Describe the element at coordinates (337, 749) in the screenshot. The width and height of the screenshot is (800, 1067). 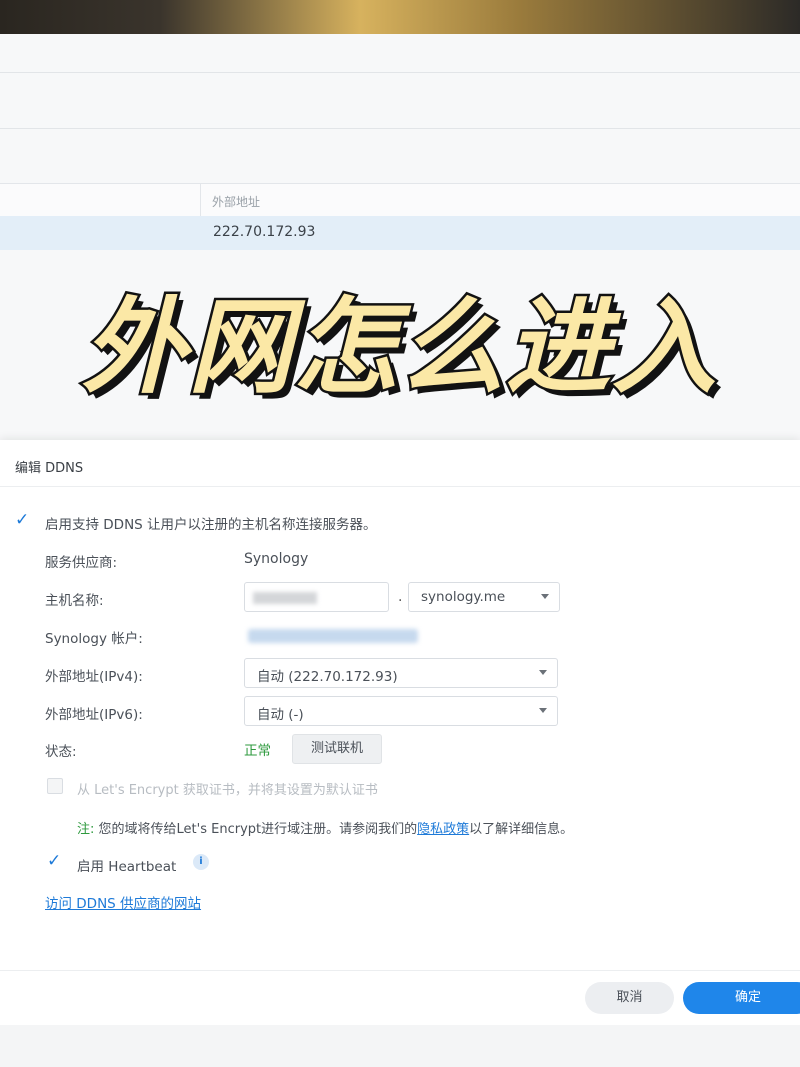
I see `test-connection-button: 测试联机` at that location.